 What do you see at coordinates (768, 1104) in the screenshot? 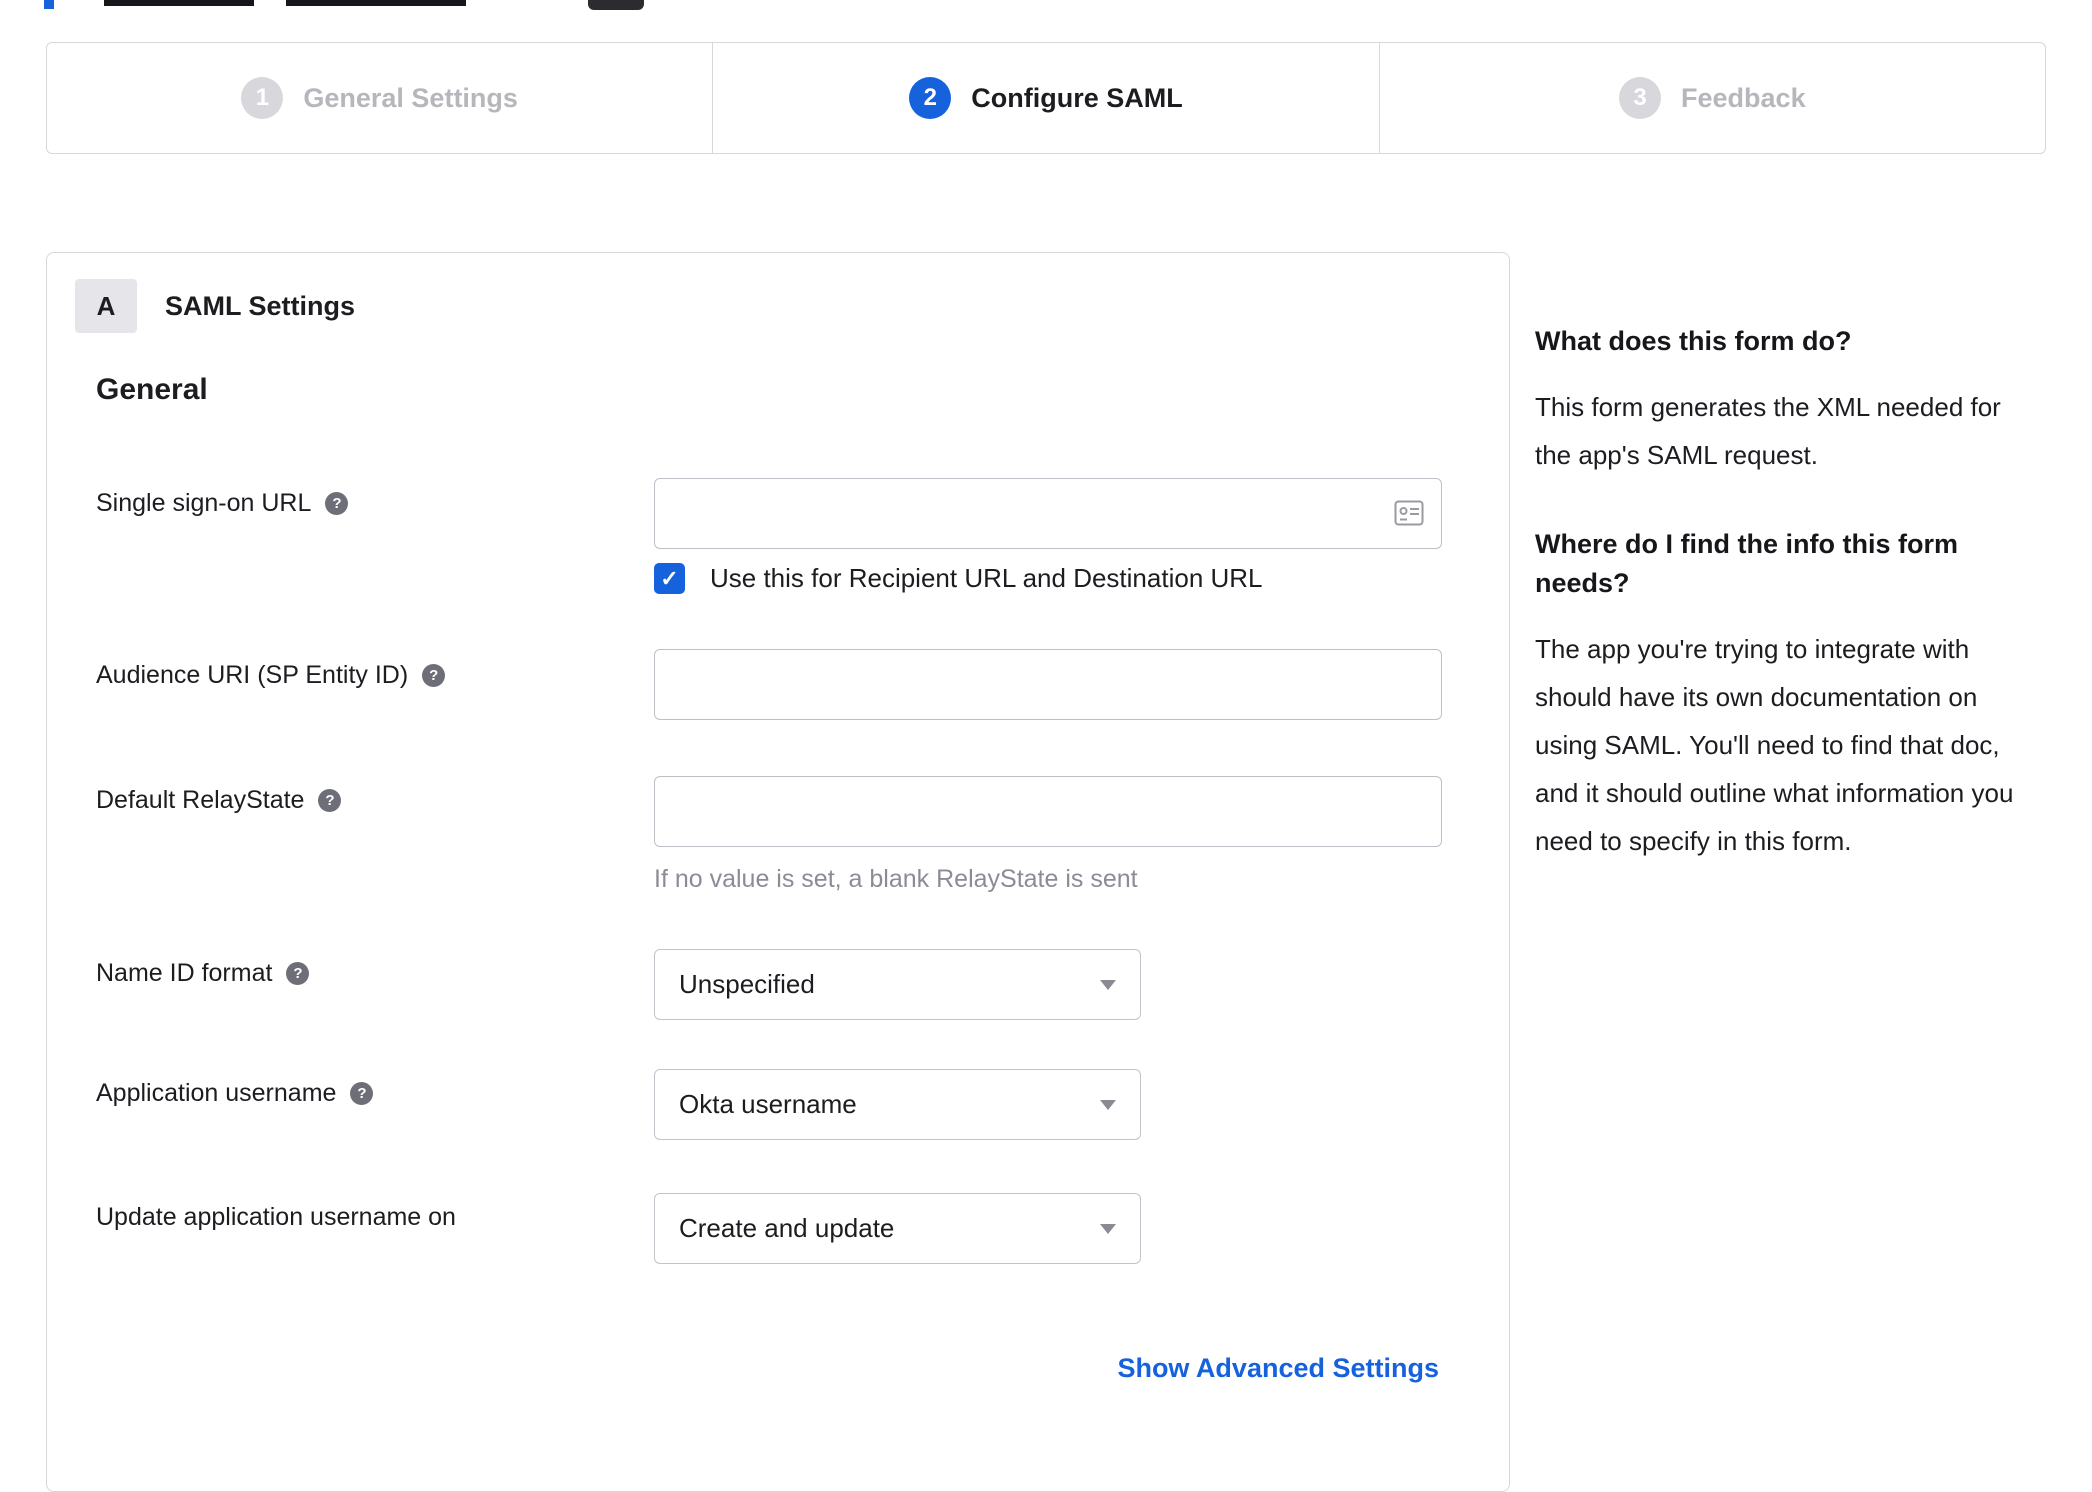
I see `app-username-value: Okta username` at bounding box center [768, 1104].